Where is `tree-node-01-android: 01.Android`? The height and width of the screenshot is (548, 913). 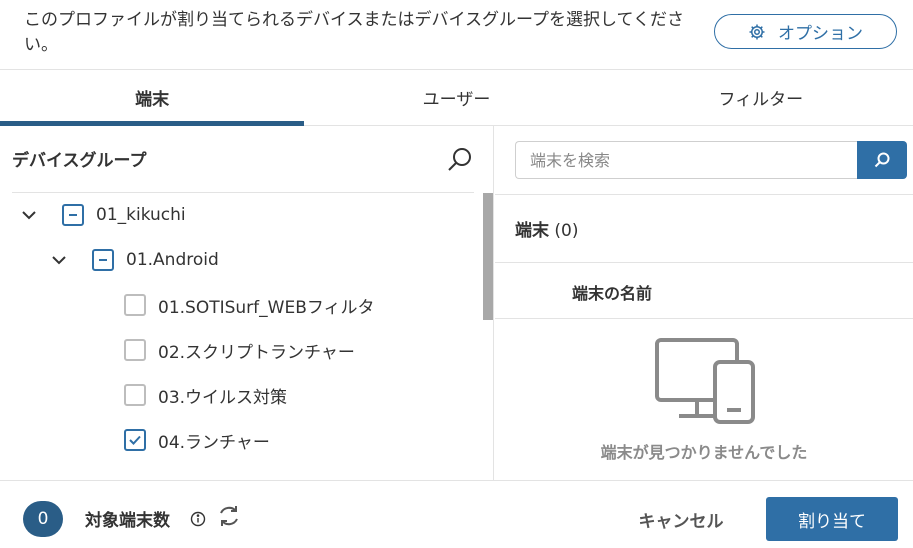 tree-node-01-android: 01.Android is located at coordinates (134, 260).